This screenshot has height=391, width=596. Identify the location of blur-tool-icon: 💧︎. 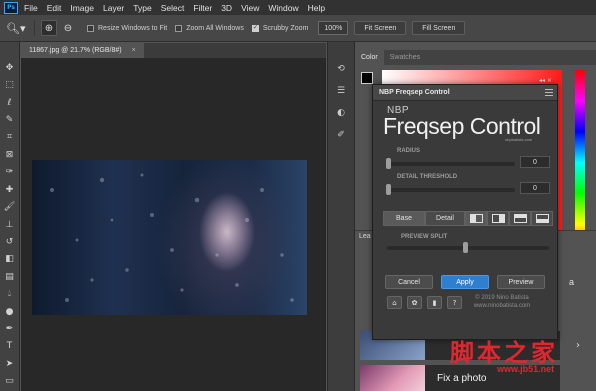
(10, 293).